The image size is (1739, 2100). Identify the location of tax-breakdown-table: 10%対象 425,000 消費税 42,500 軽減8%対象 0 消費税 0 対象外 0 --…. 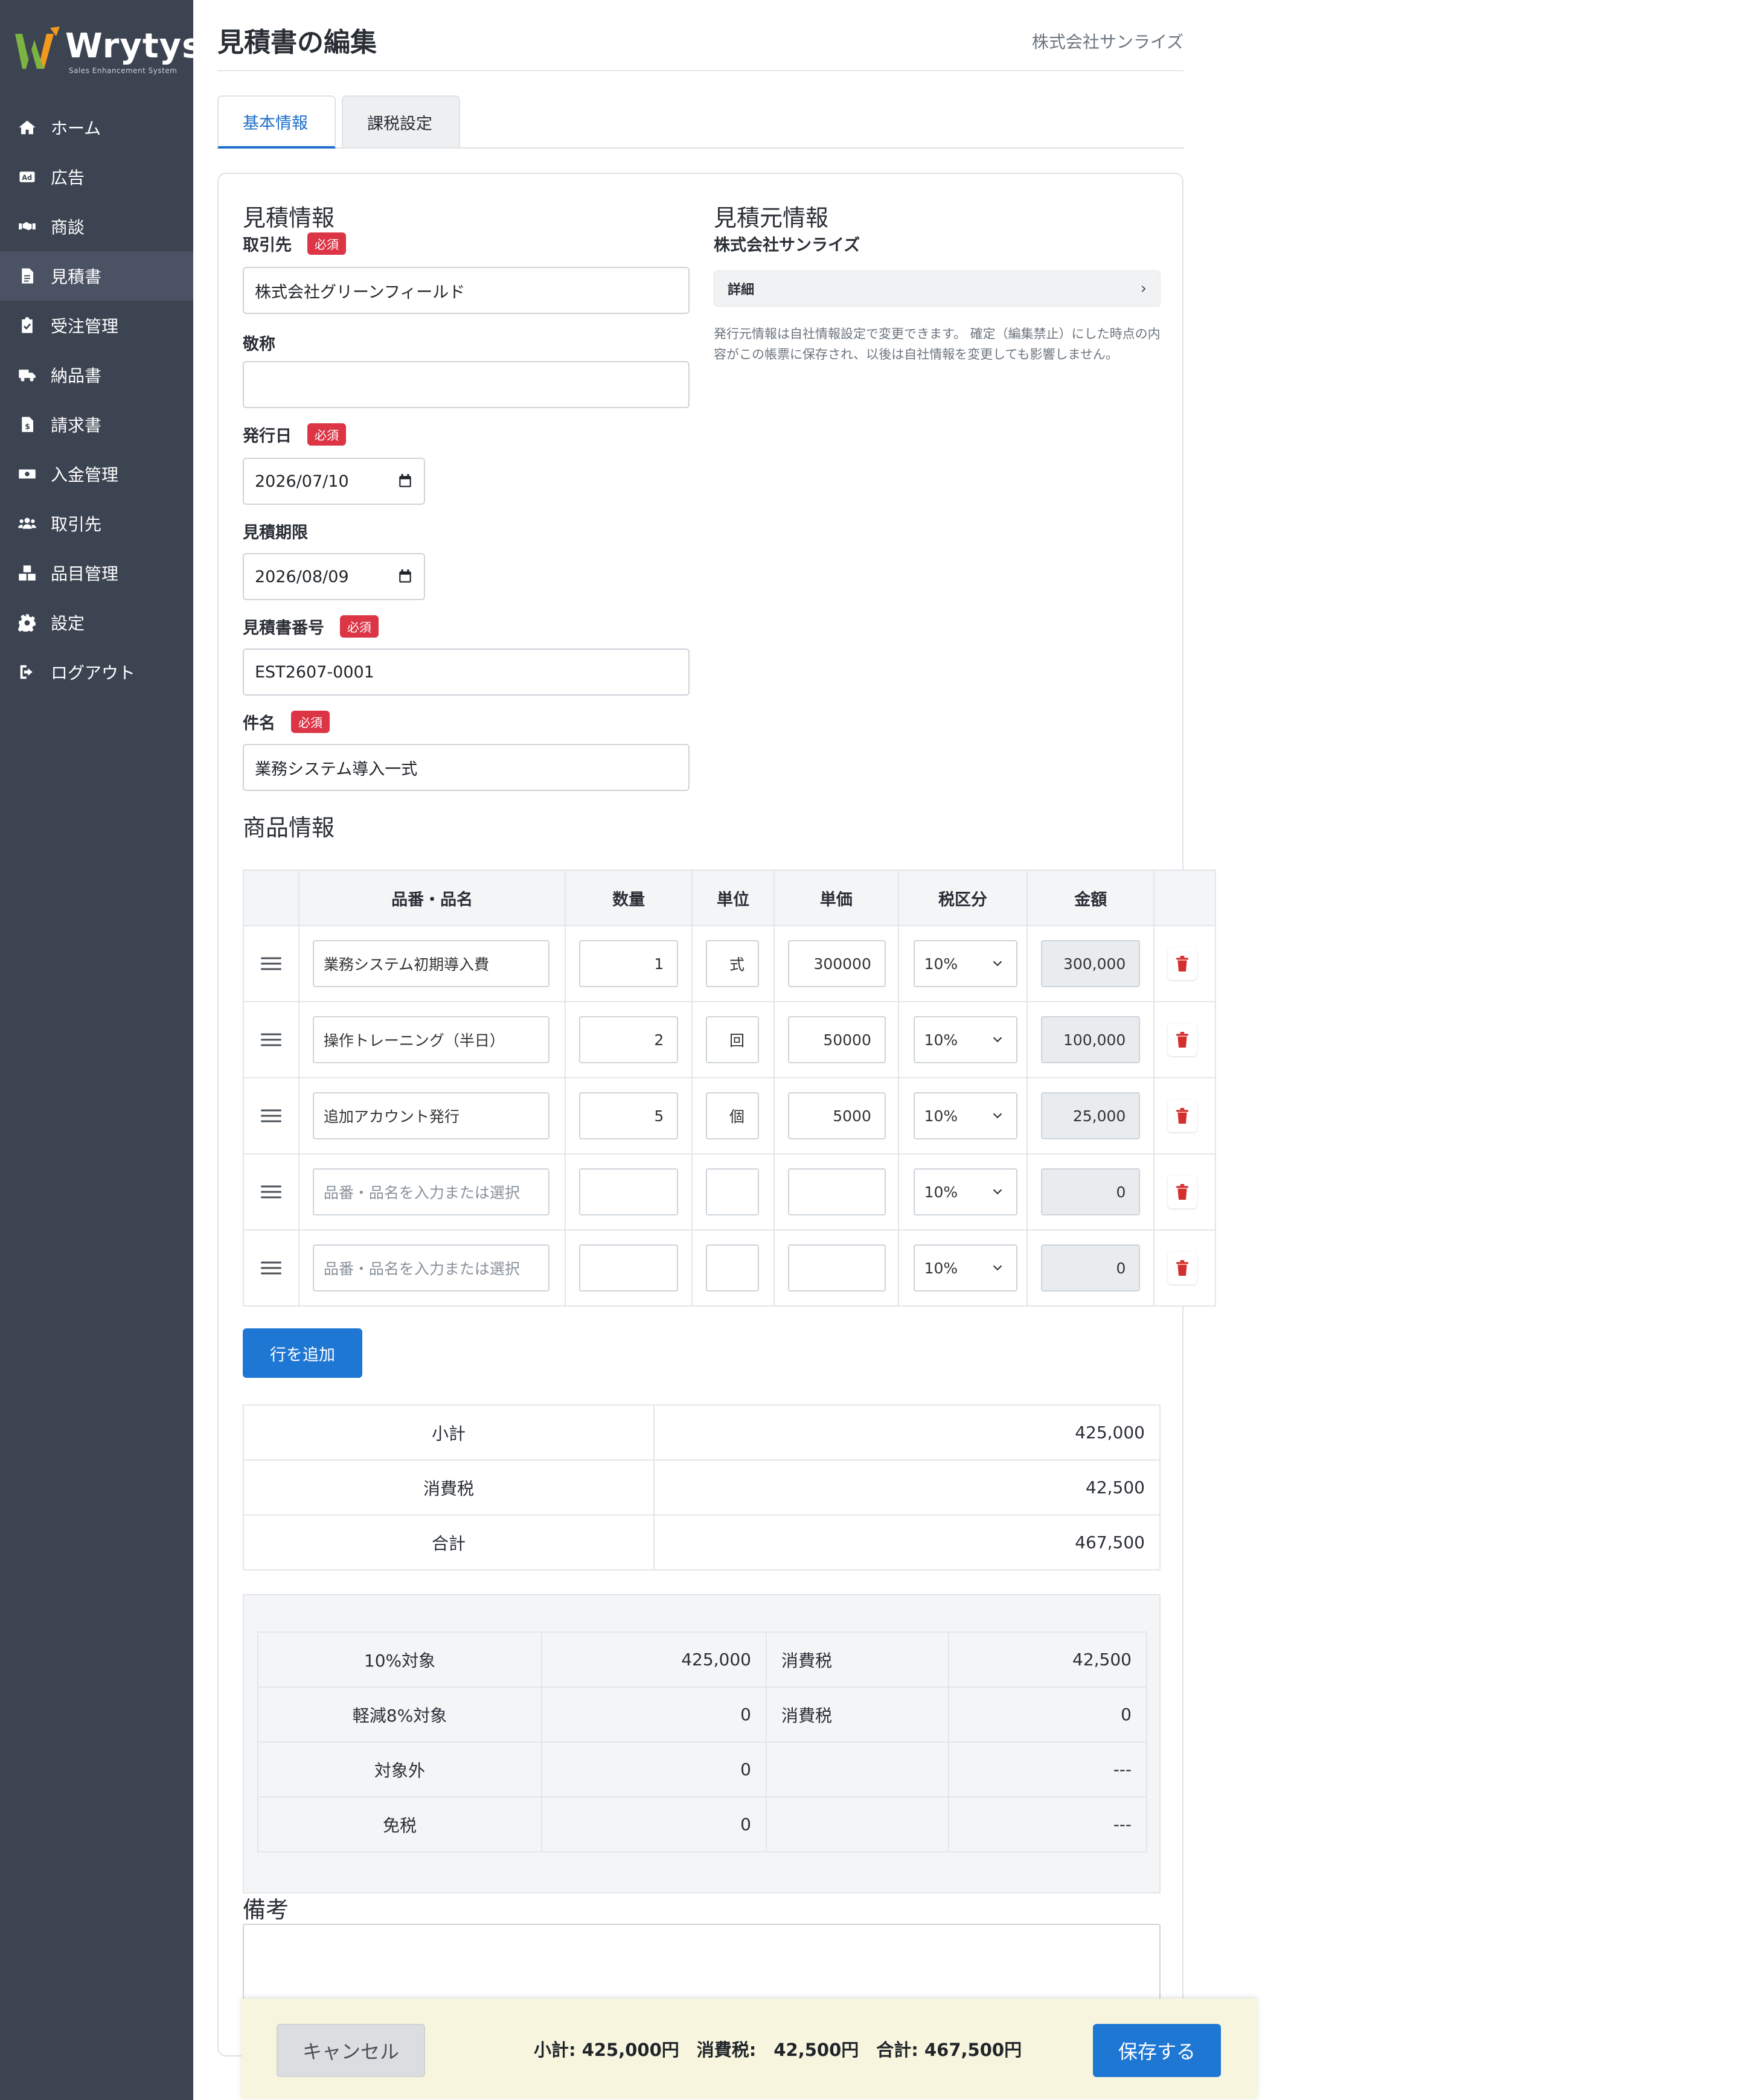
(702, 1741).